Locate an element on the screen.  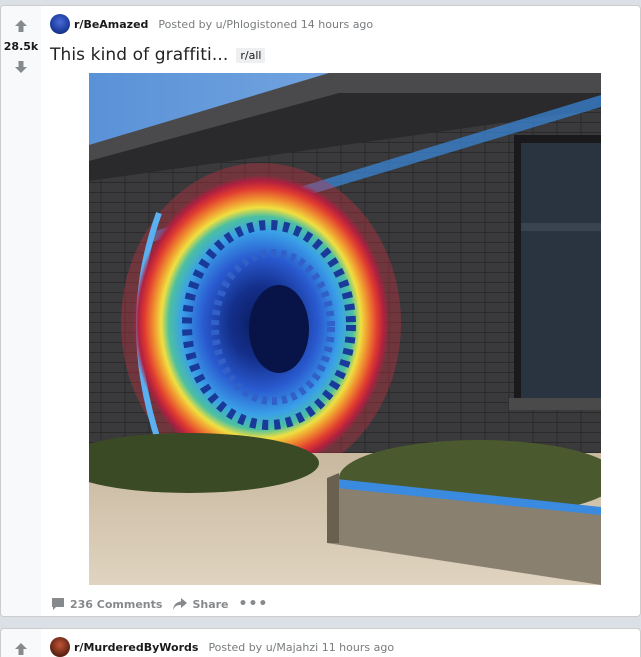
comments-button: 236 Comments is located at coordinates (106, 604).